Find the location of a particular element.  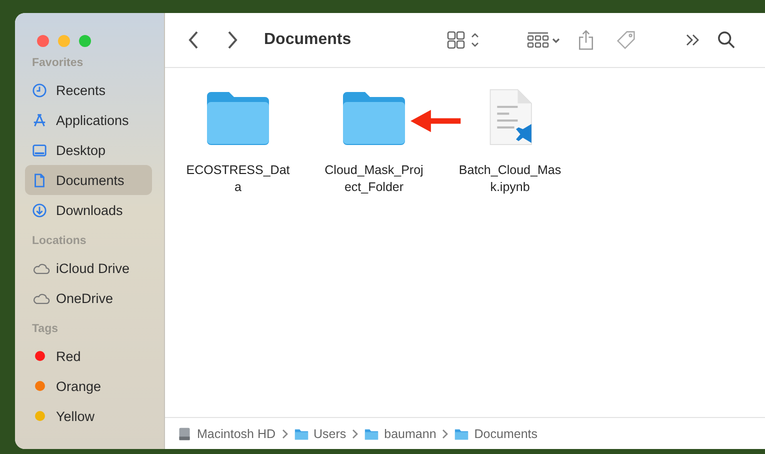

download-icon is located at coordinates (39, 210).